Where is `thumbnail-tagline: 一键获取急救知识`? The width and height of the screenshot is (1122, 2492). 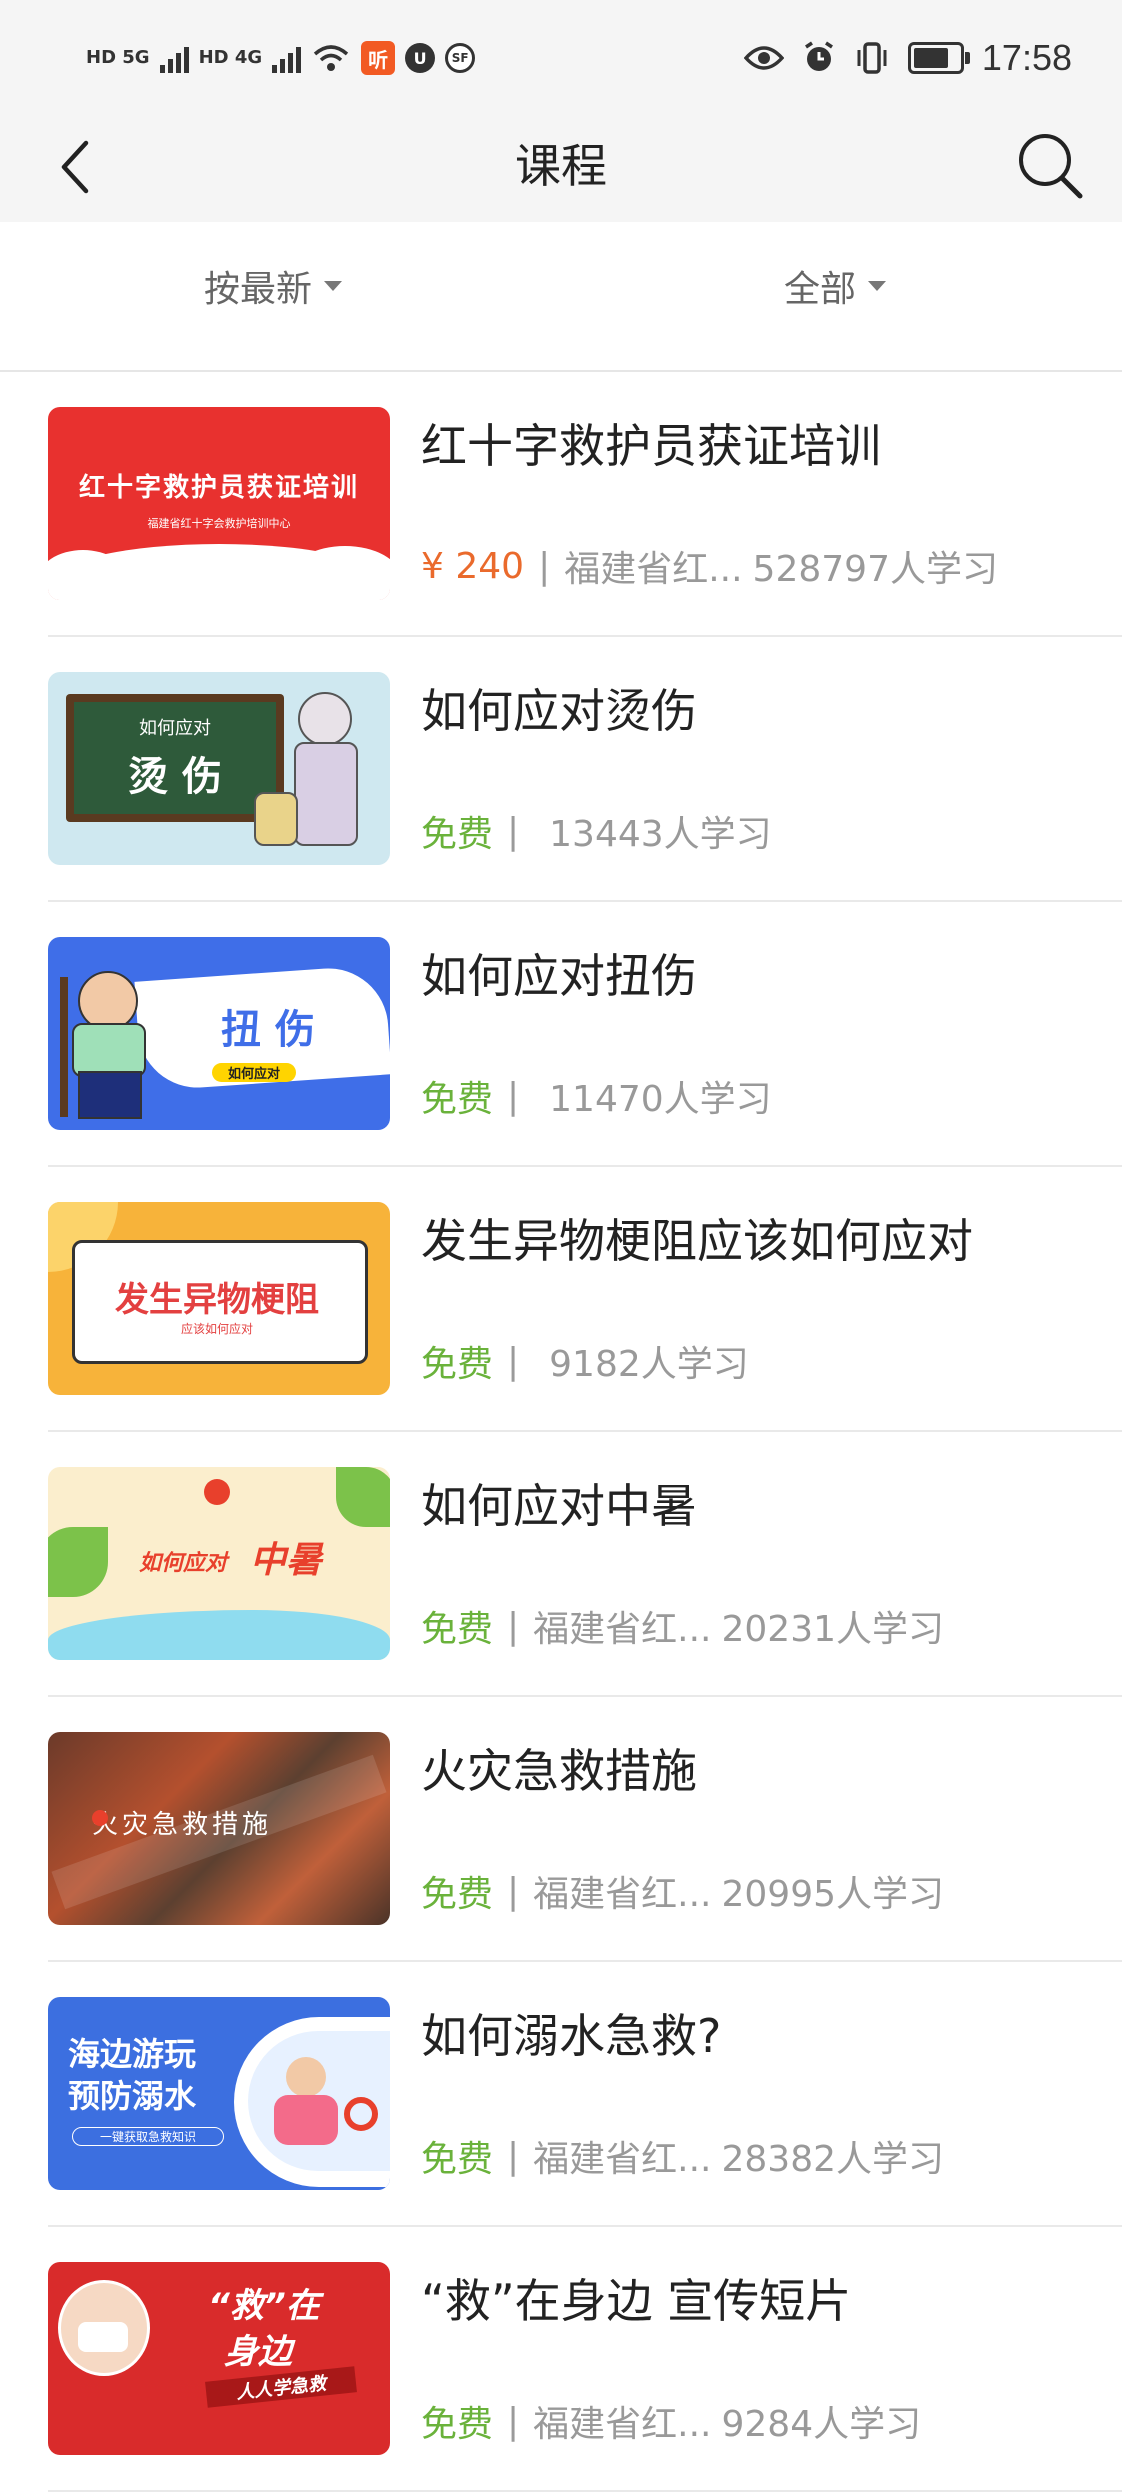
thumbnail-tagline: 一键获取急救知识 is located at coordinates (148, 2136).